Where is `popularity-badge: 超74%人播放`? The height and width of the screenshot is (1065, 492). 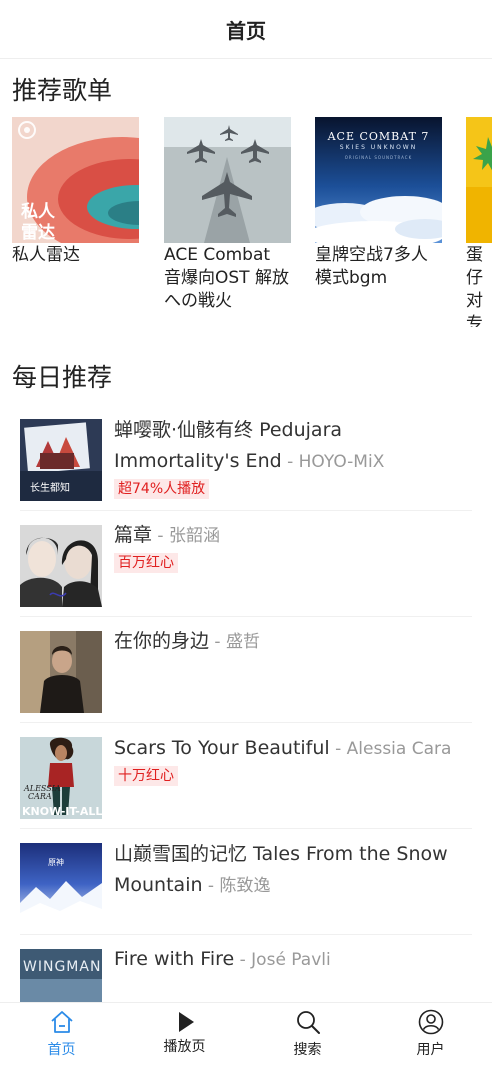
popularity-badge: 超74%人播放 is located at coordinates (162, 489).